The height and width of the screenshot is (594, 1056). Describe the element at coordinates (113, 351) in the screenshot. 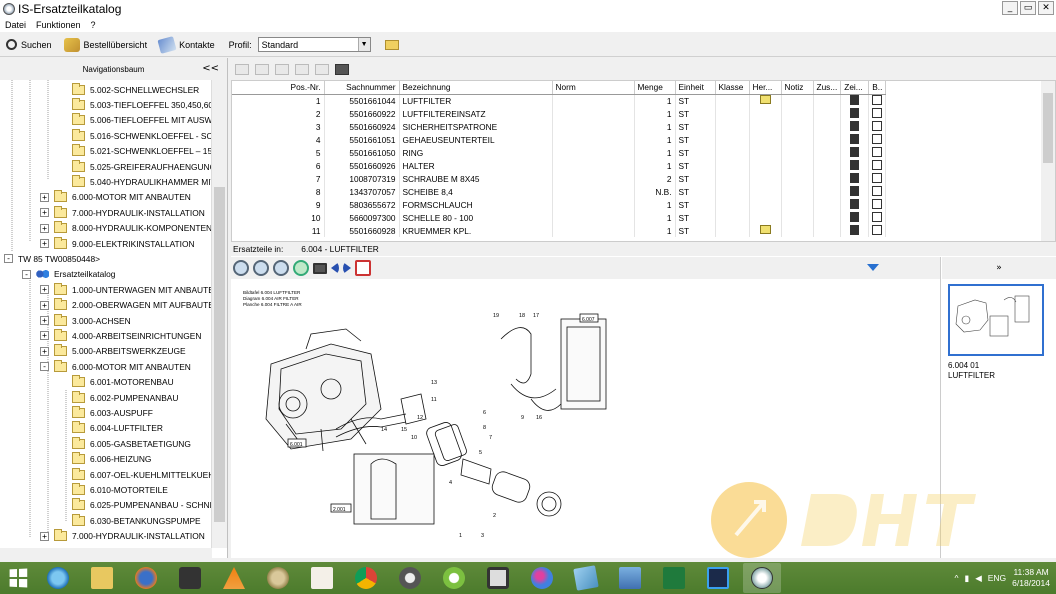

I see `tree-item: +5.000-ARBEITSWERKZEUGE` at that location.